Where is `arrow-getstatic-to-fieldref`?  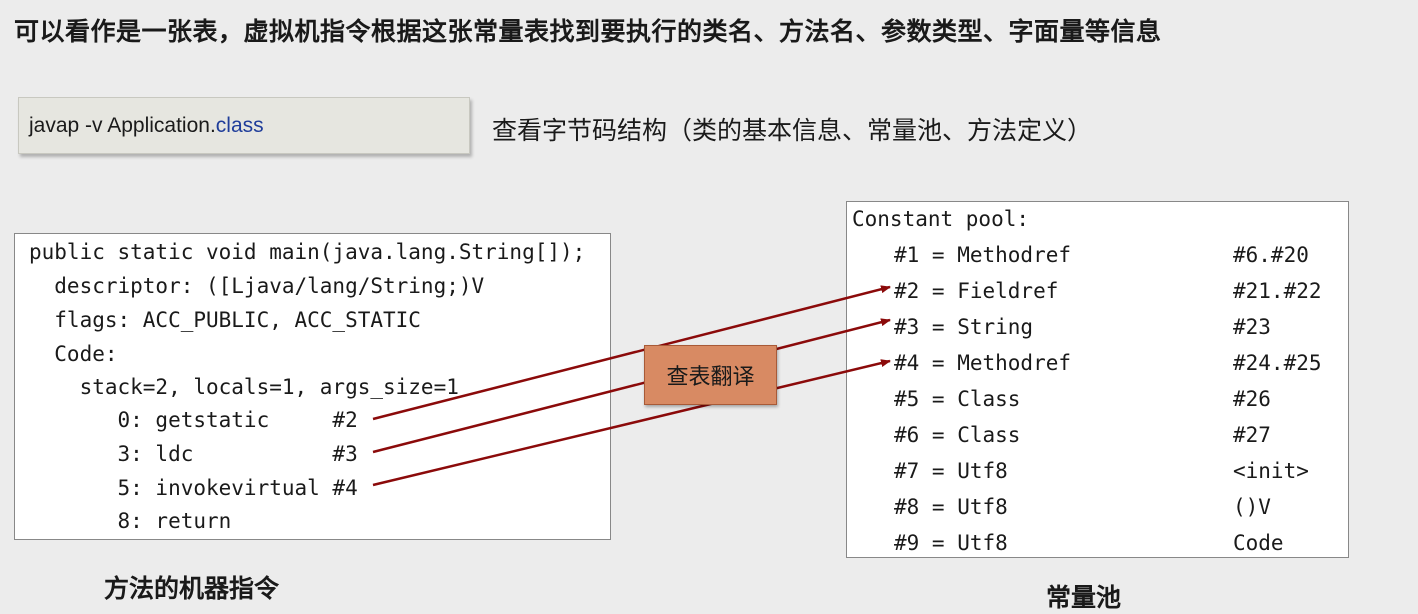 arrow-getstatic-to-fieldref is located at coordinates (631, 353).